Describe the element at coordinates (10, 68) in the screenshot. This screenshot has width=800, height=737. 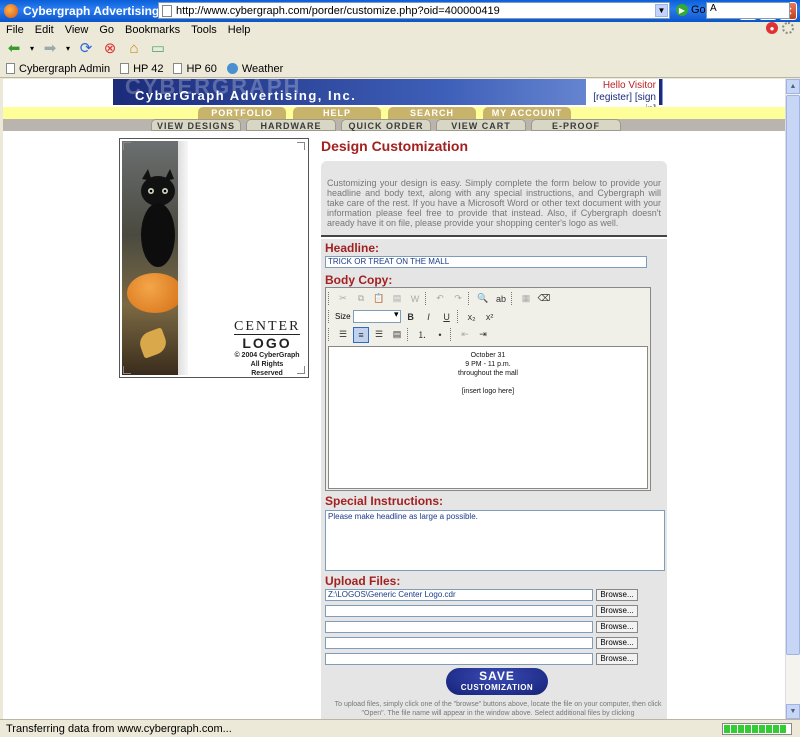
I see `page-icon` at that location.